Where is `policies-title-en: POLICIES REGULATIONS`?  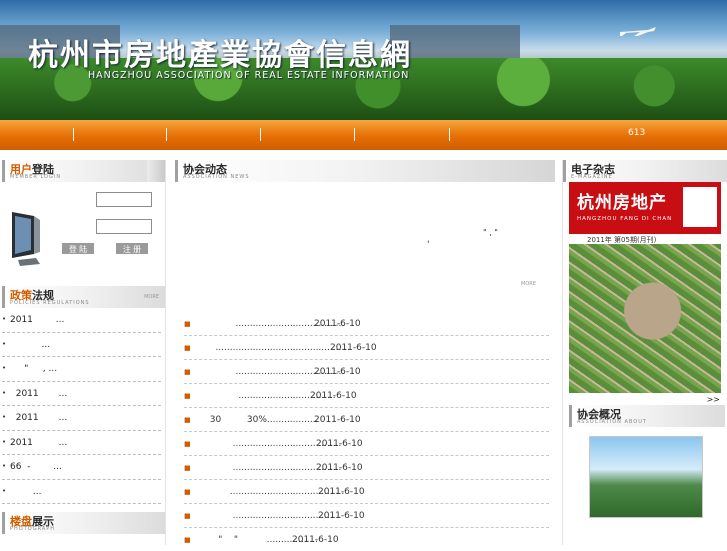
policies-title-en: POLICIES REGULATIONS is located at coordinates (50, 303).